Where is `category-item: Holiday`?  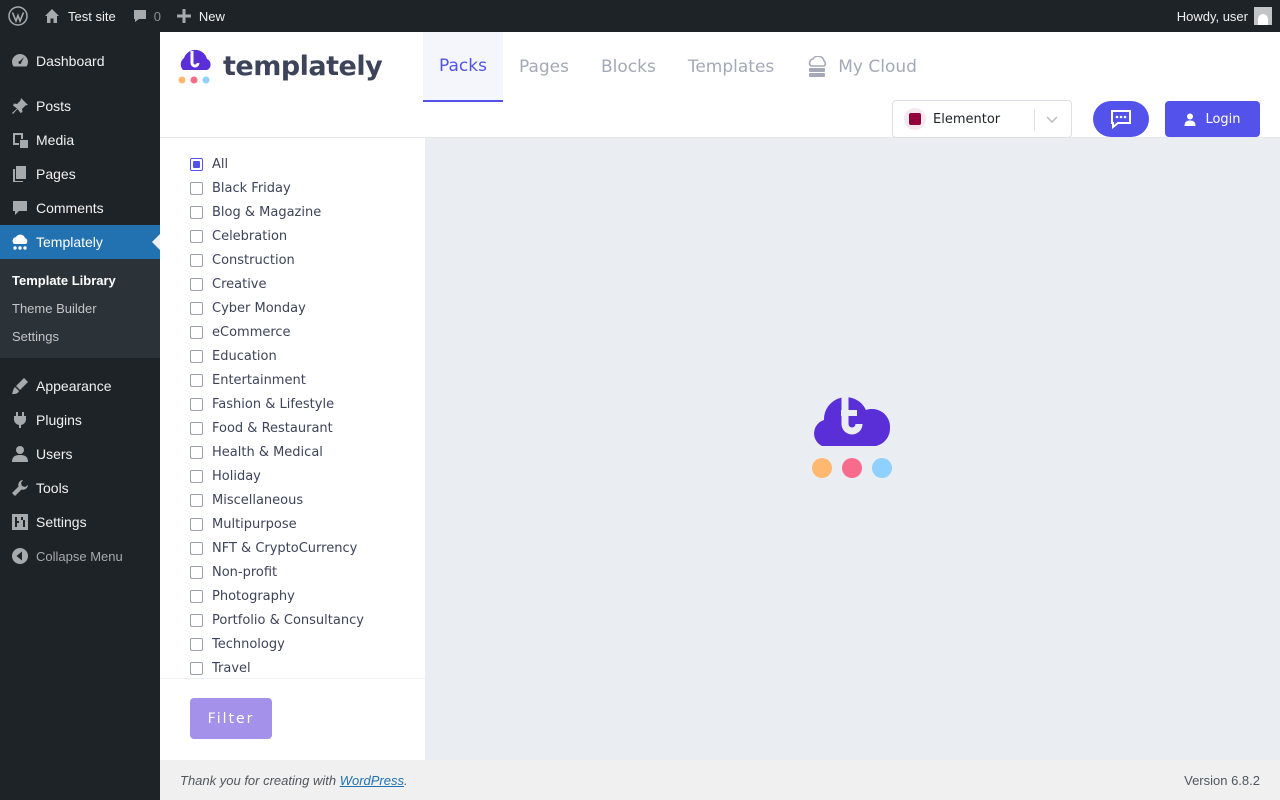 category-item: Holiday is located at coordinates (277, 476).